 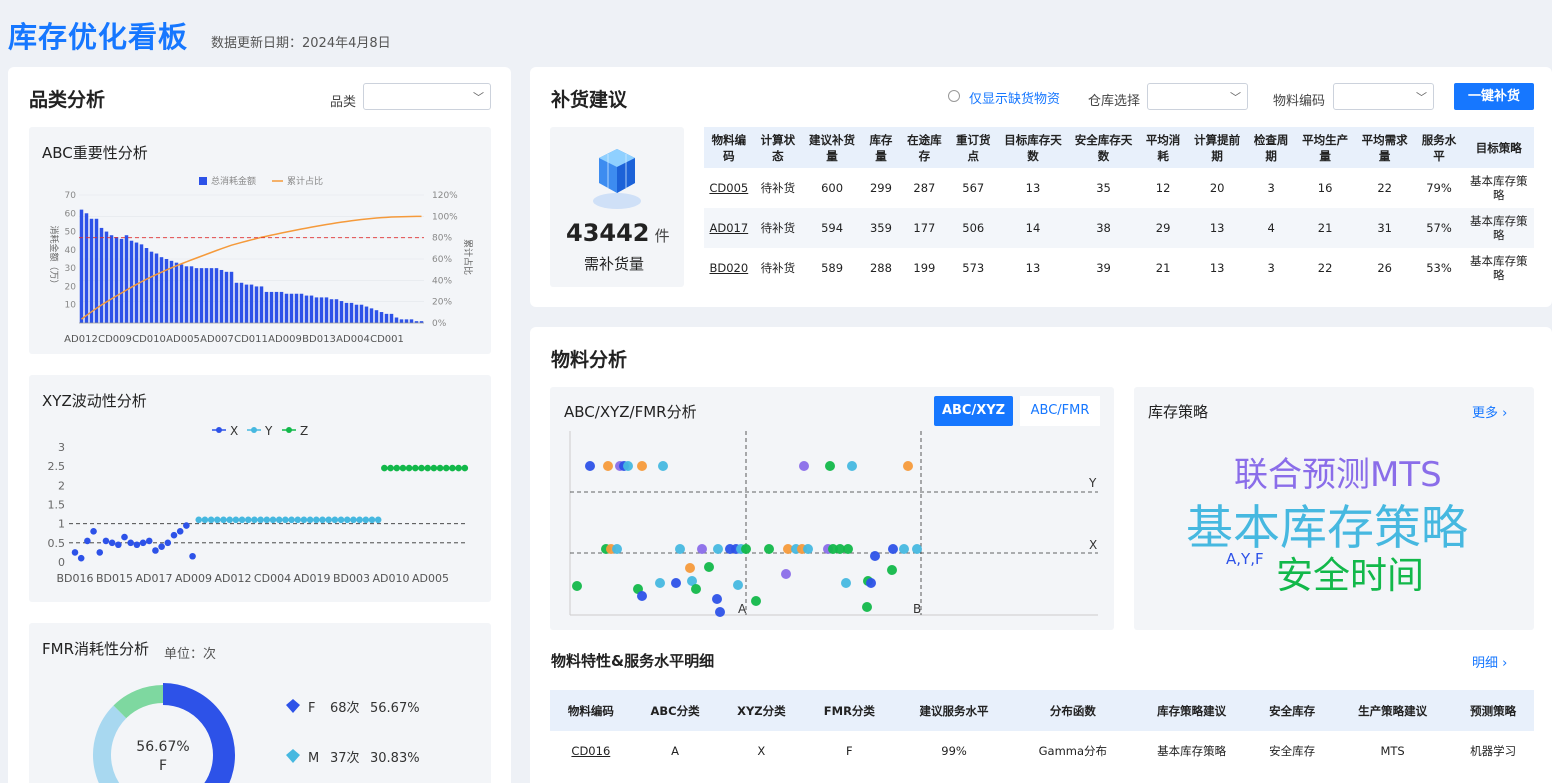 I want to click on table-row: CD016 A X F 99% Gamma分布 基本库存策略 安全库存 MTS 机器学习, so click(x=1042, y=751).